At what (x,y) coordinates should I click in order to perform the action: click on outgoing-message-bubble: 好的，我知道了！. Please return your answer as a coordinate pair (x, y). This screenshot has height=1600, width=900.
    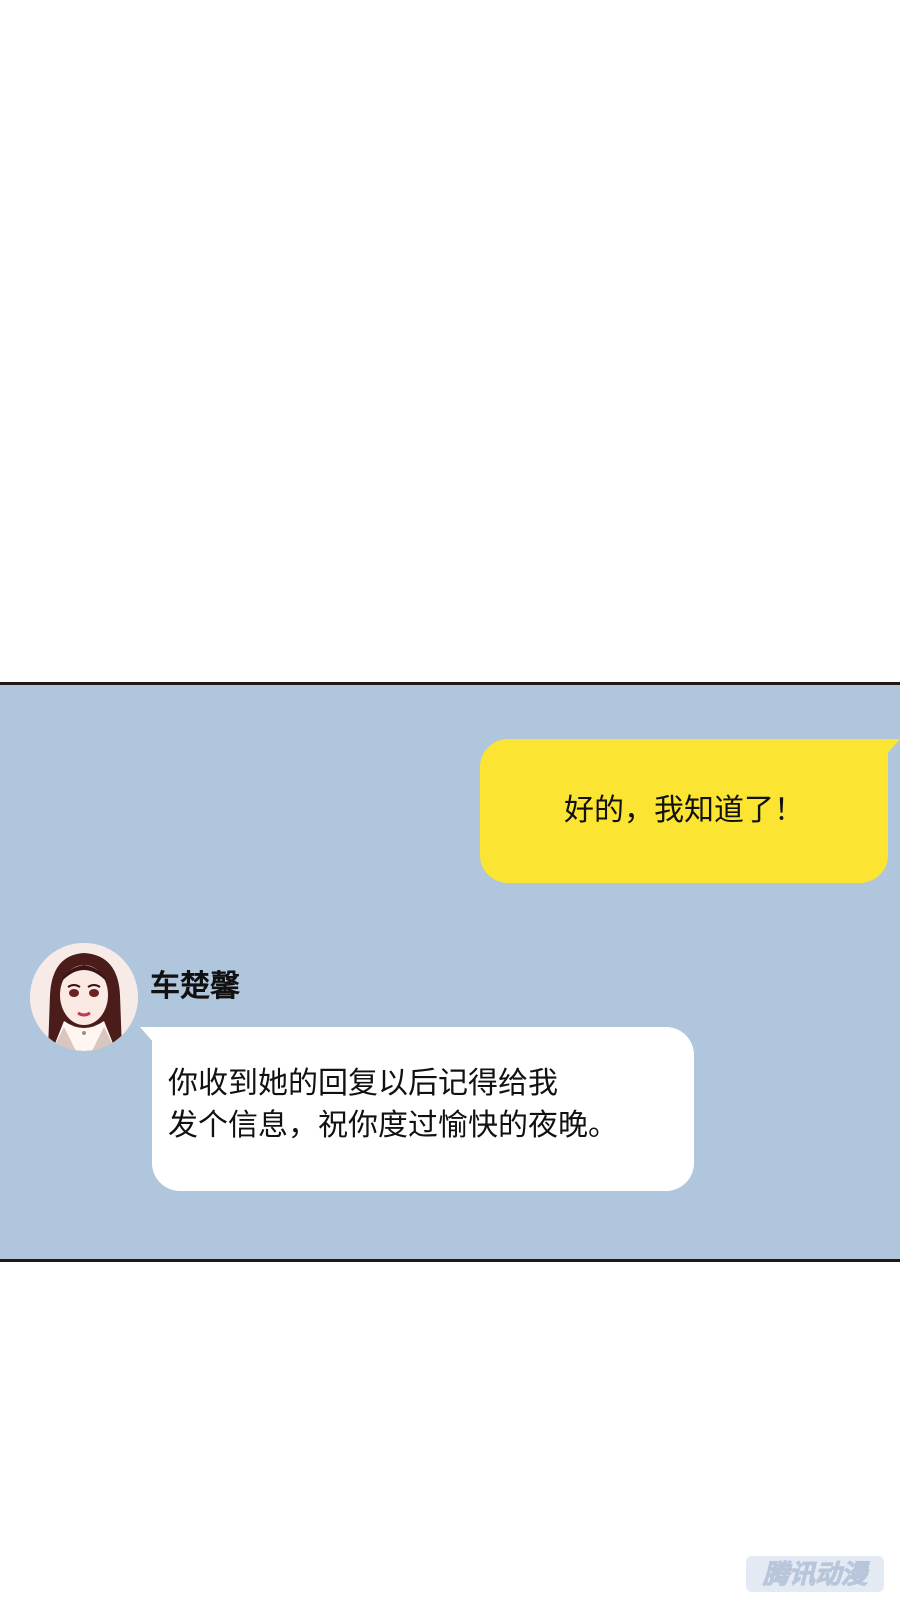
    Looking at the image, I should click on (690, 811).